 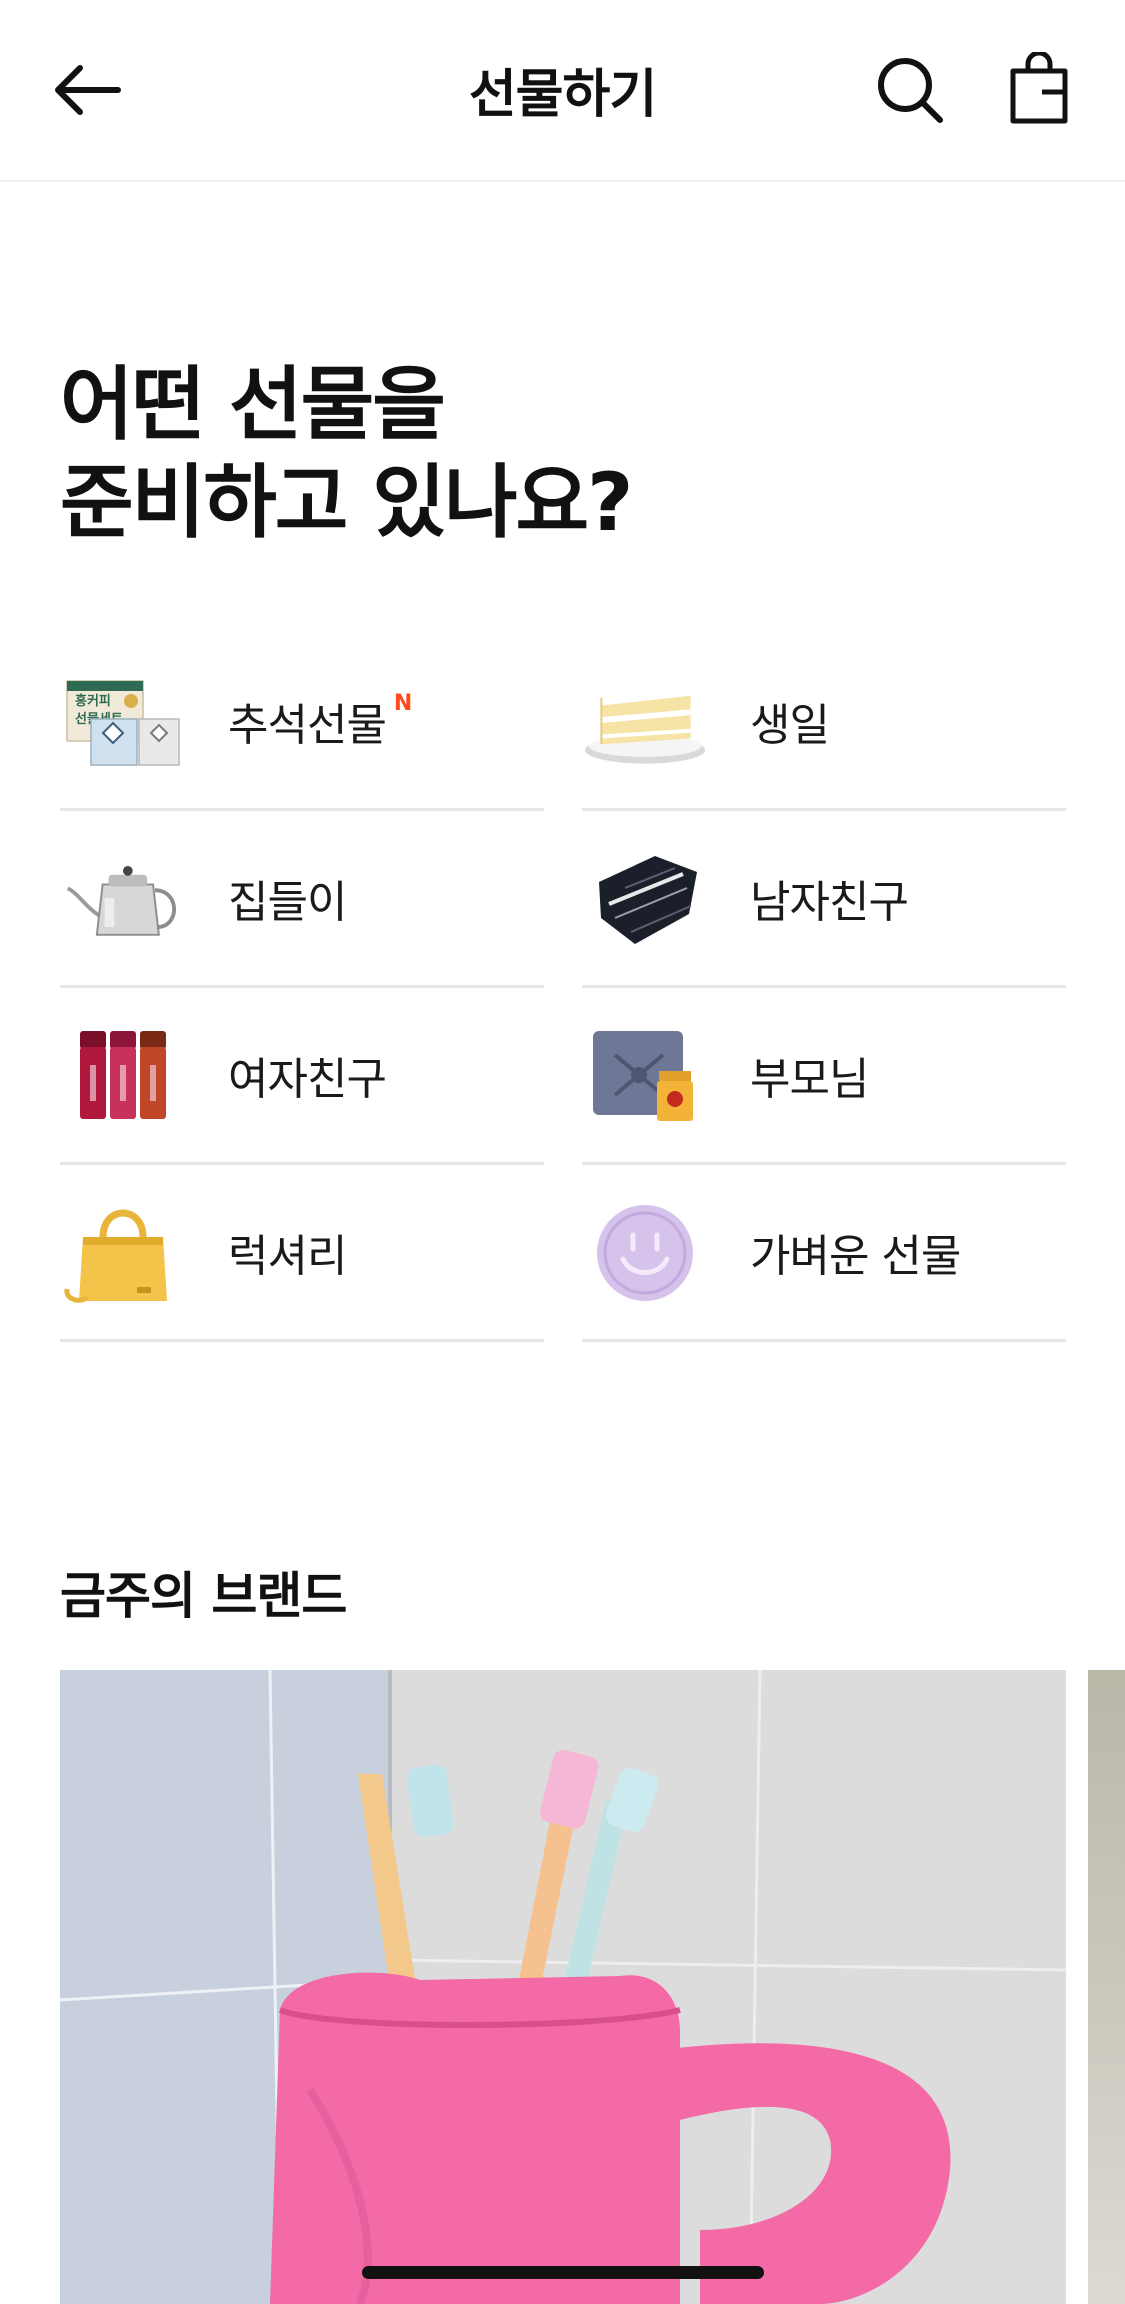 I want to click on new-badge: N, so click(x=403, y=703).